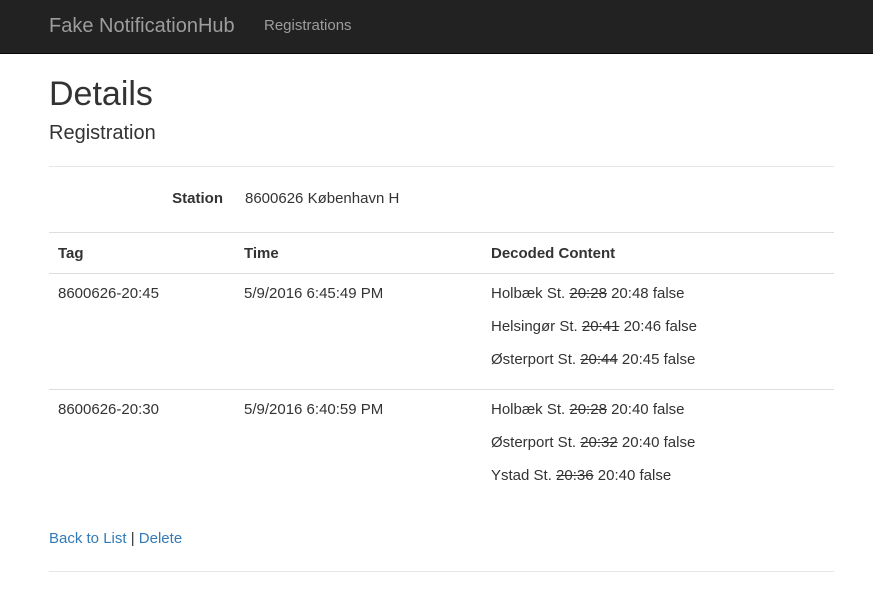 The width and height of the screenshot is (873, 594). What do you see at coordinates (160, 538) in the screenshot?
I see `delete-link: Delete` at bounding box center [160, 538].